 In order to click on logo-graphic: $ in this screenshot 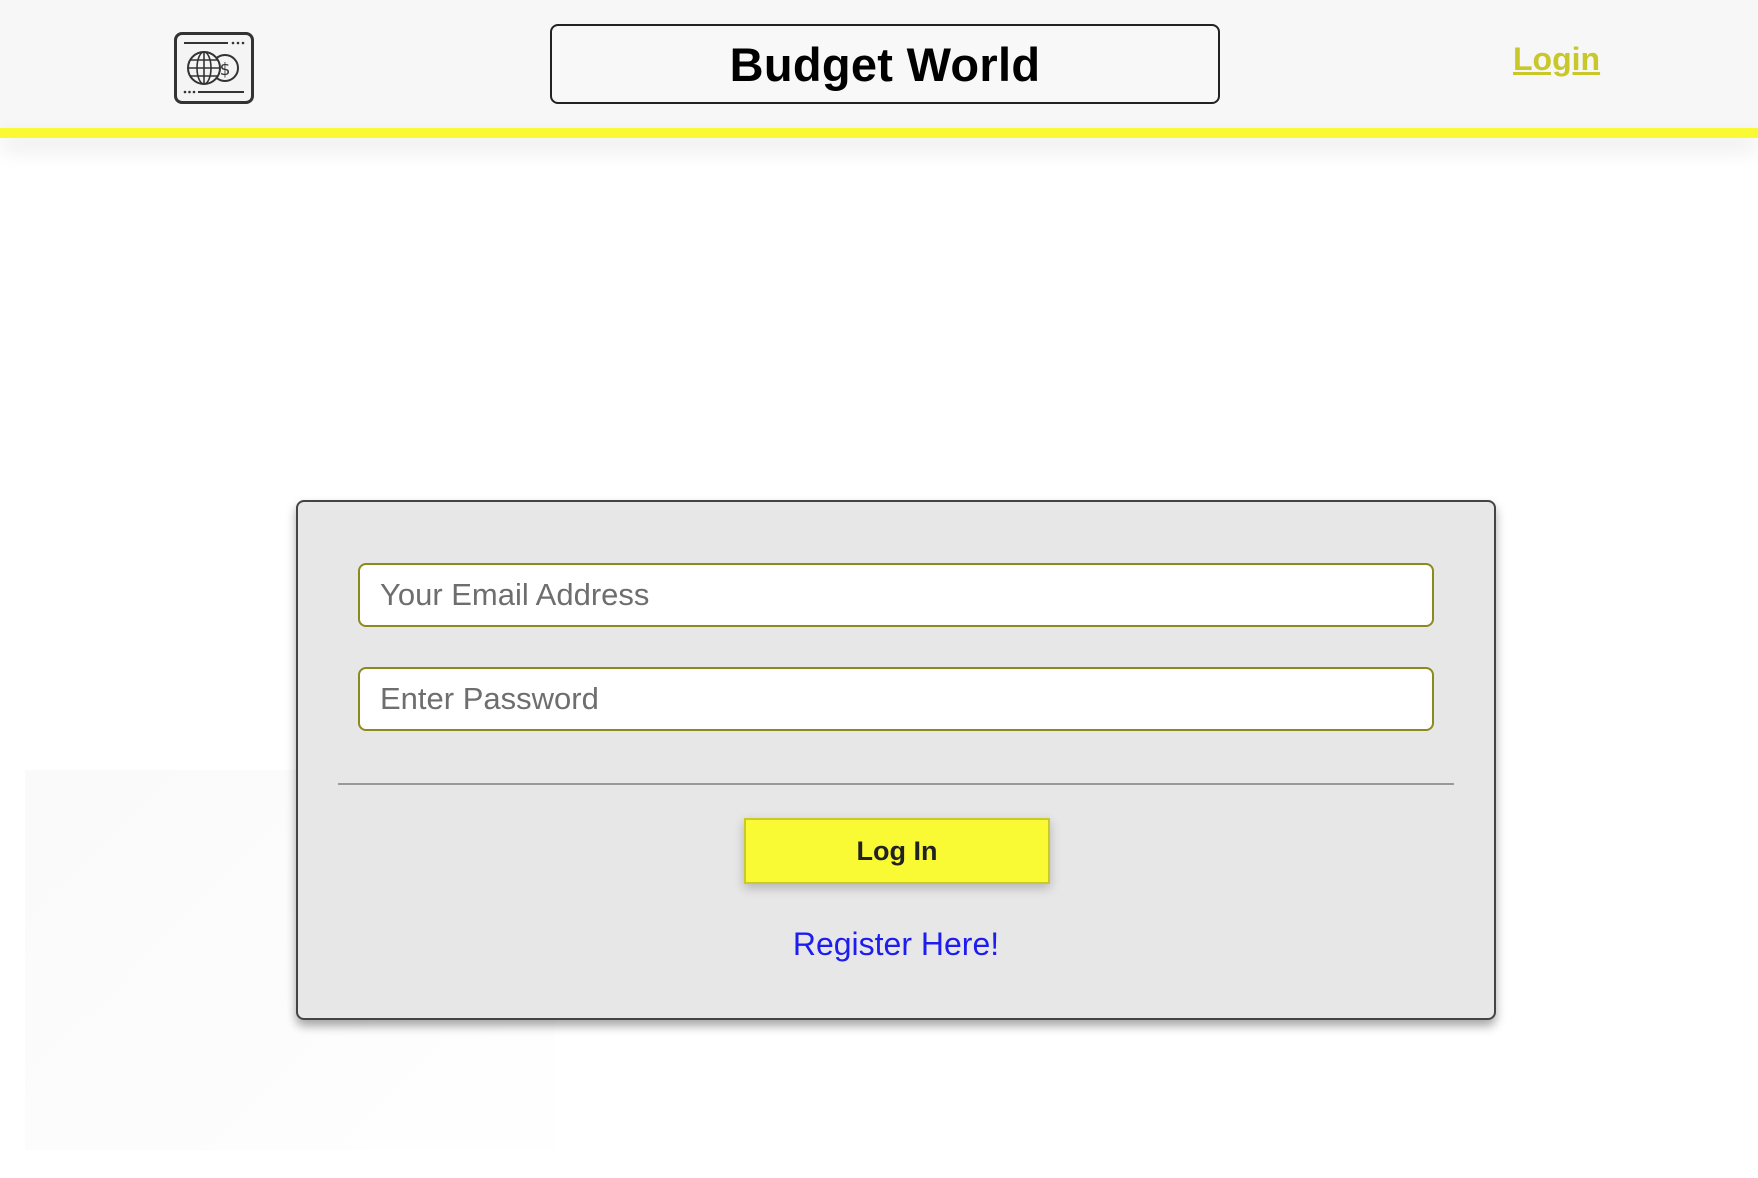, I will do `click(214, 67)`.